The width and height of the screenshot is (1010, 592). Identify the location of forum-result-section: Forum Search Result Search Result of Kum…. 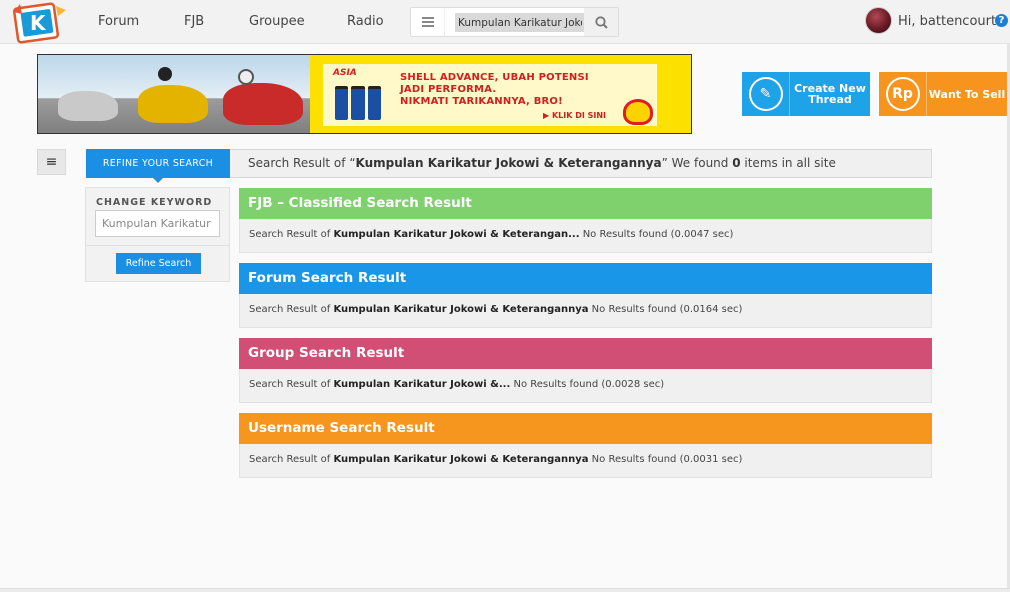
(585, 295).